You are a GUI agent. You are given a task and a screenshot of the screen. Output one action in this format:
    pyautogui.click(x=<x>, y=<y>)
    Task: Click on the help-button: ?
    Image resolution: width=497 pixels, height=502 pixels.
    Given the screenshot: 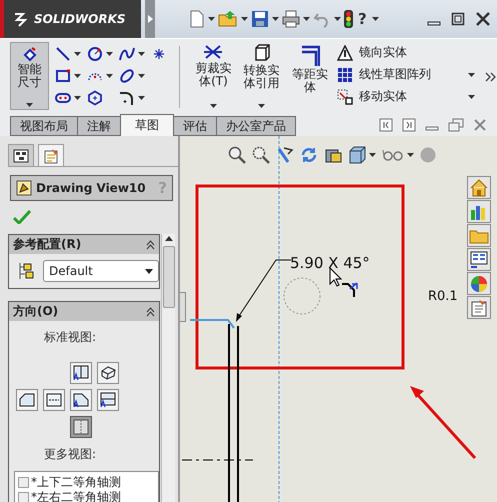 What is the action you would take?
    pyautogui.click(x=362, y=19)
    